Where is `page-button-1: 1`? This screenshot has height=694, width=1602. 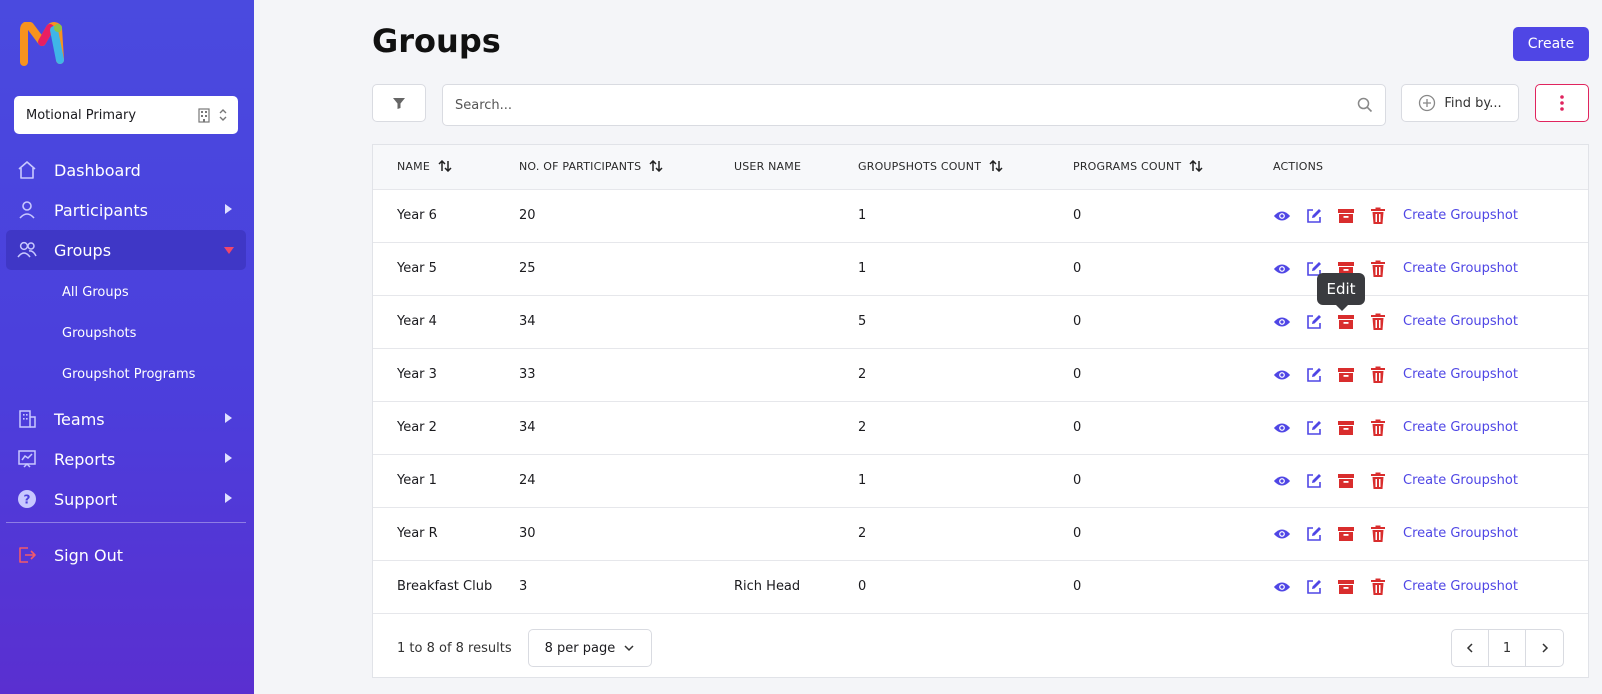
page-button-1: 1 is located at coordinates (1507, 648).